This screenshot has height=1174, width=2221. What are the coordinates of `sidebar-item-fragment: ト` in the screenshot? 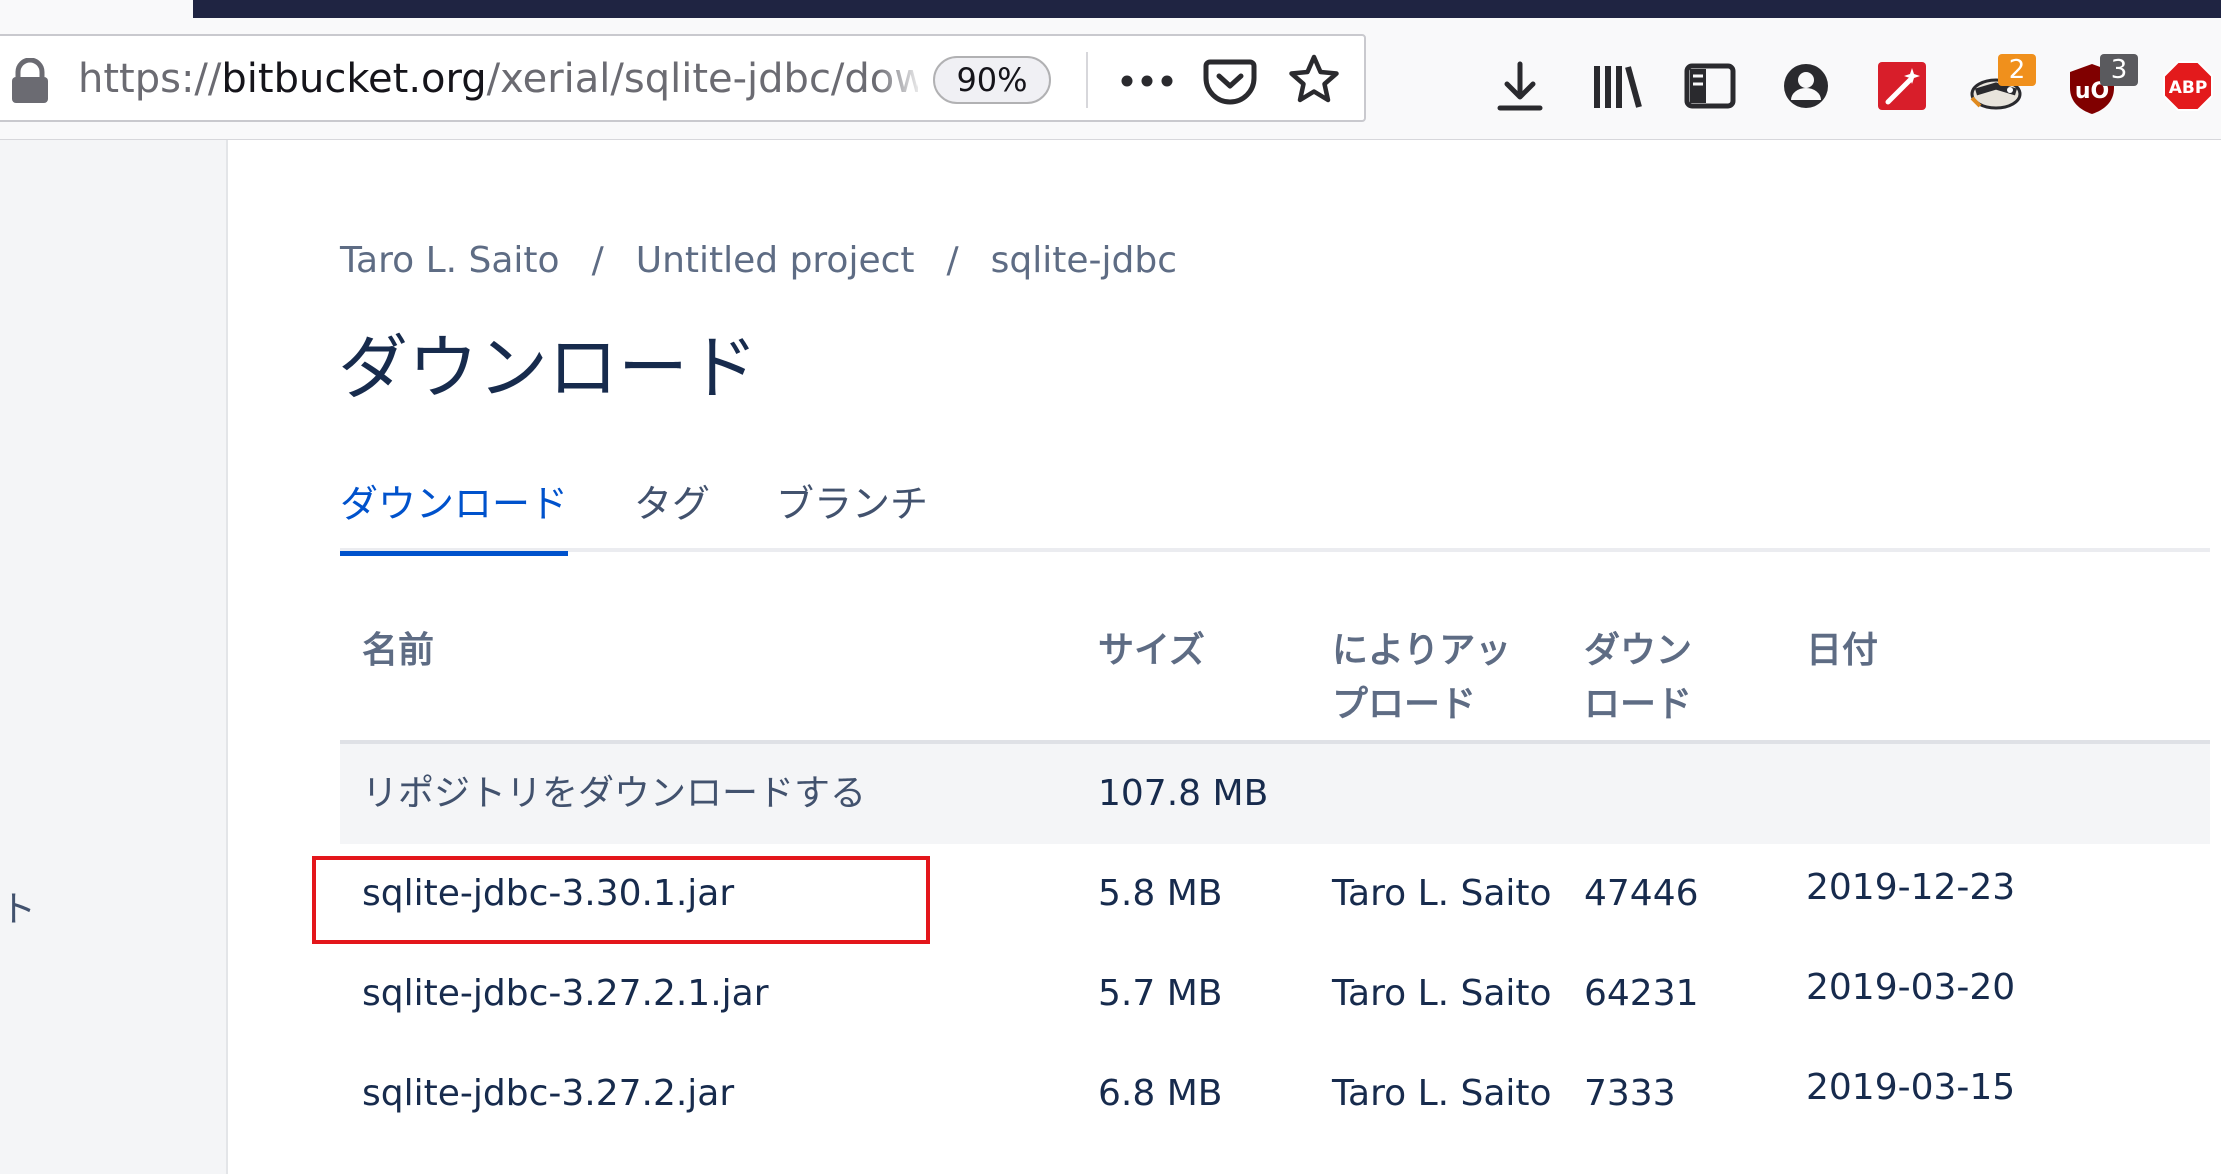 It's located at (18, 906).